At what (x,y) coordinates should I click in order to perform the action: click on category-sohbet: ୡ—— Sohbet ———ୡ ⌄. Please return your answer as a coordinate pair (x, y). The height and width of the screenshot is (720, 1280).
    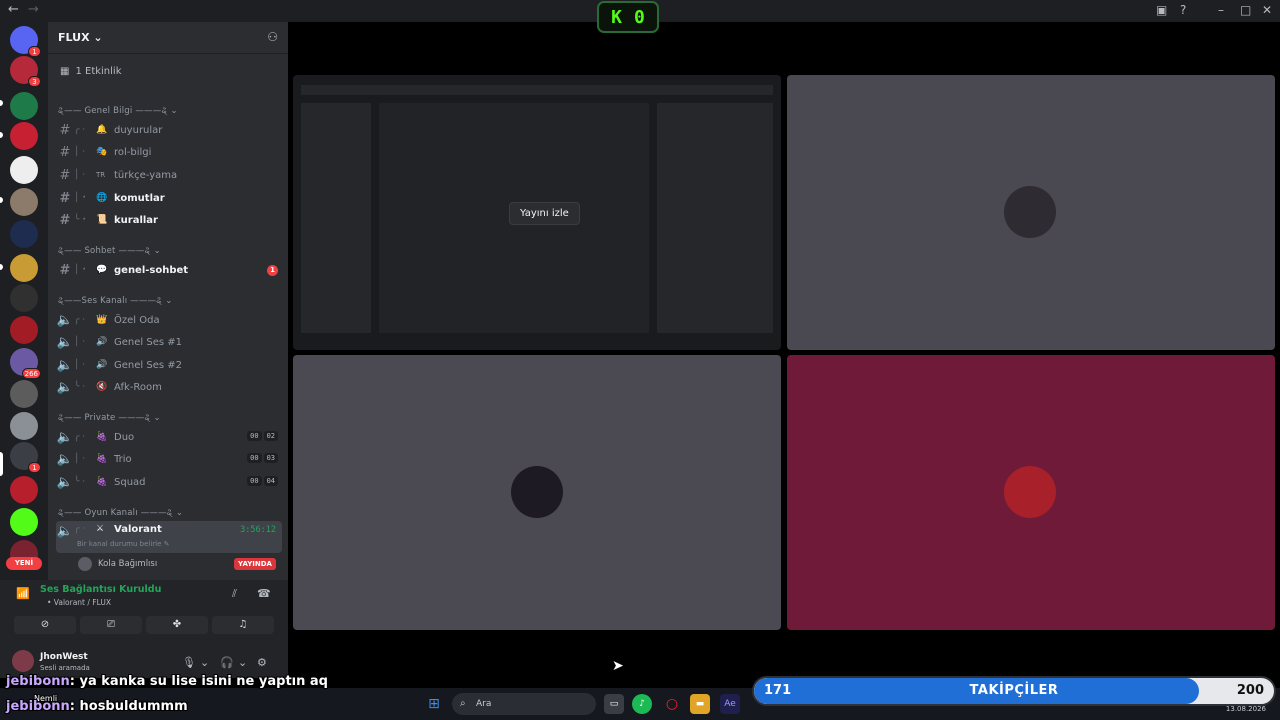
    Looking at the image, I should click on (109, 251).